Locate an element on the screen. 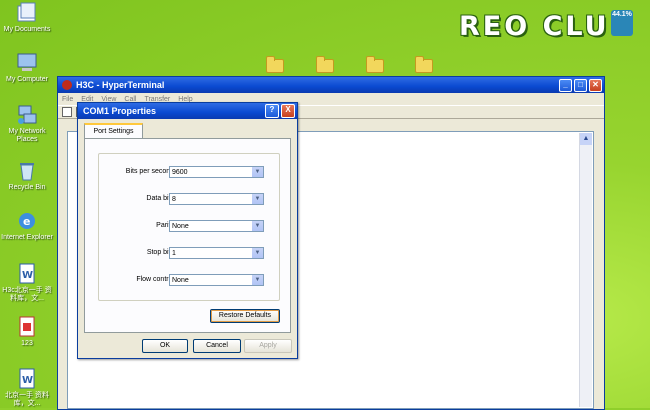 This screenshot has height=410, width=650. parity-select: None ▼ is located at coordinates (216, 226).